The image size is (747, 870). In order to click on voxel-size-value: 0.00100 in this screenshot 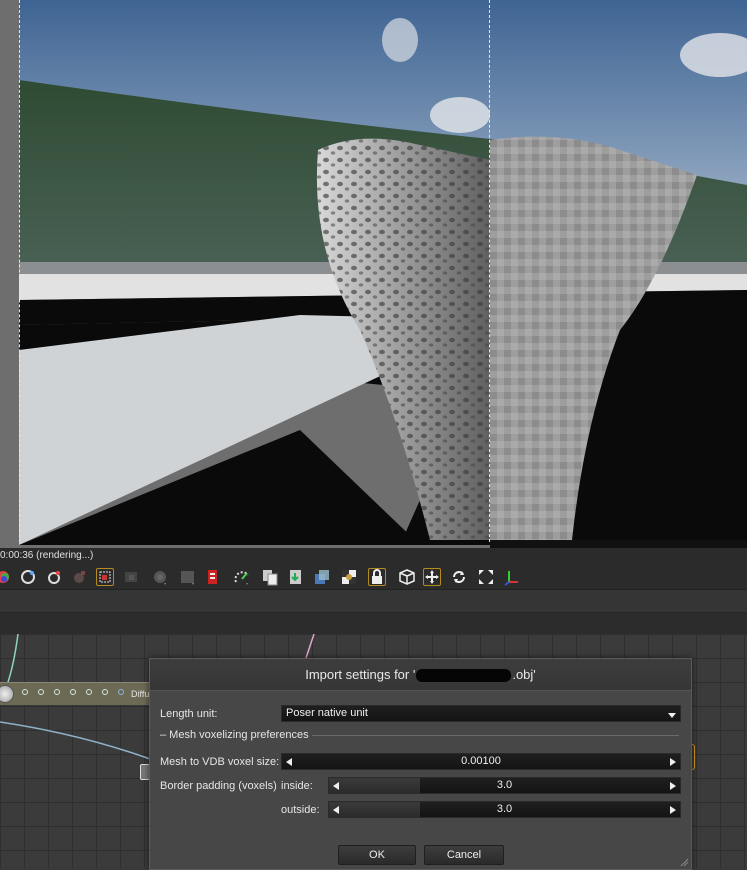, I will do `click(481, 761)`.